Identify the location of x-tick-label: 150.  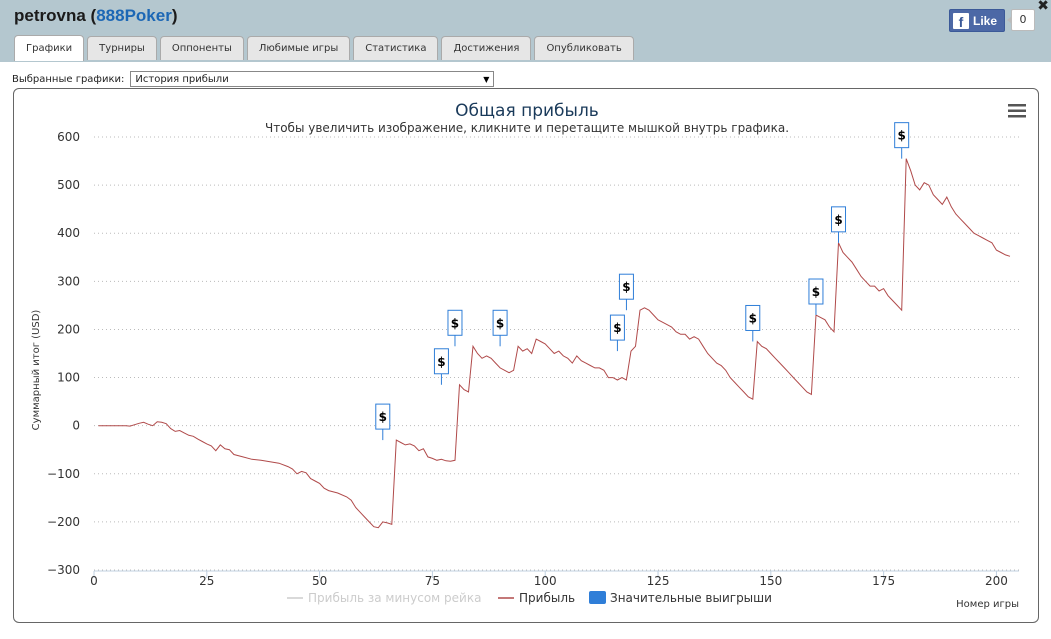
(770, 581).